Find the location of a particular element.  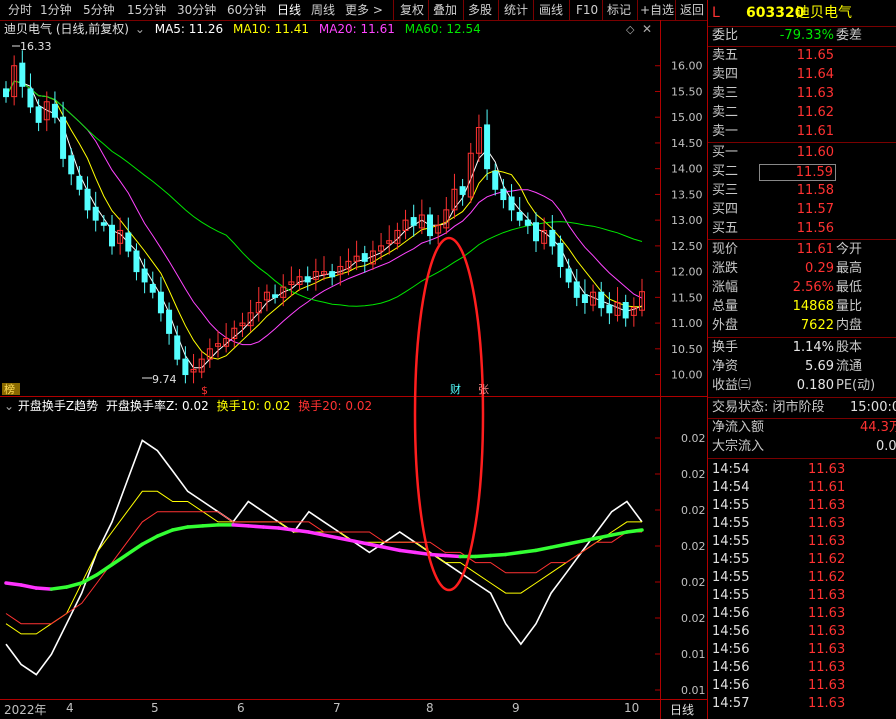

y-tick-label: 10.00 is located at coordinates (687, 375).